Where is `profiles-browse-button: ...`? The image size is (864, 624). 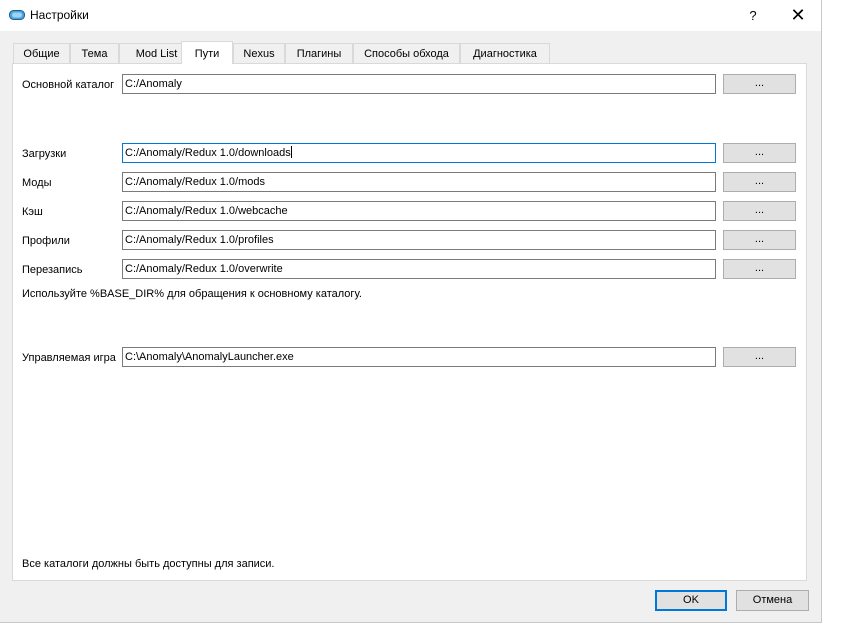 profiles-browse-button: ... is located at coordinates (759, 240).